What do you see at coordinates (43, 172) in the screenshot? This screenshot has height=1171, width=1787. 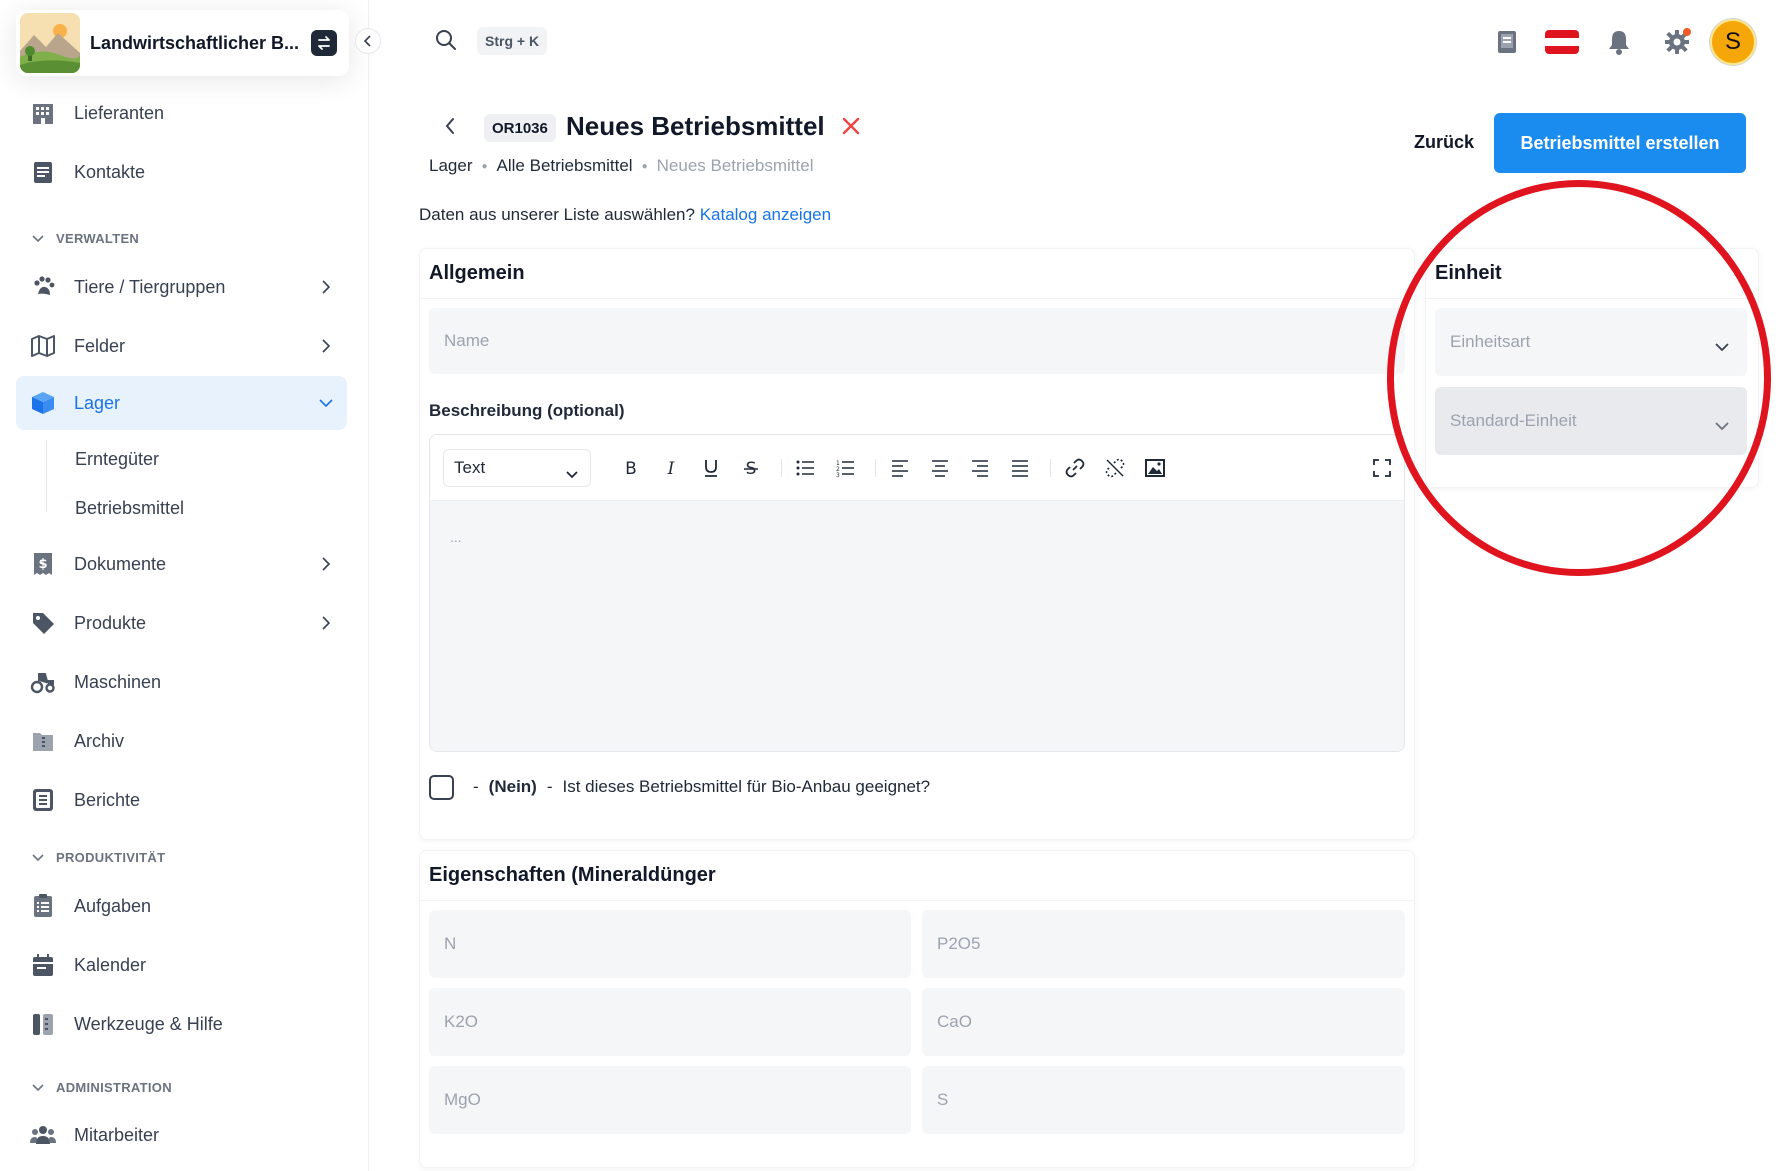 I see `contacts-icon` at bounding box center [43, 172].